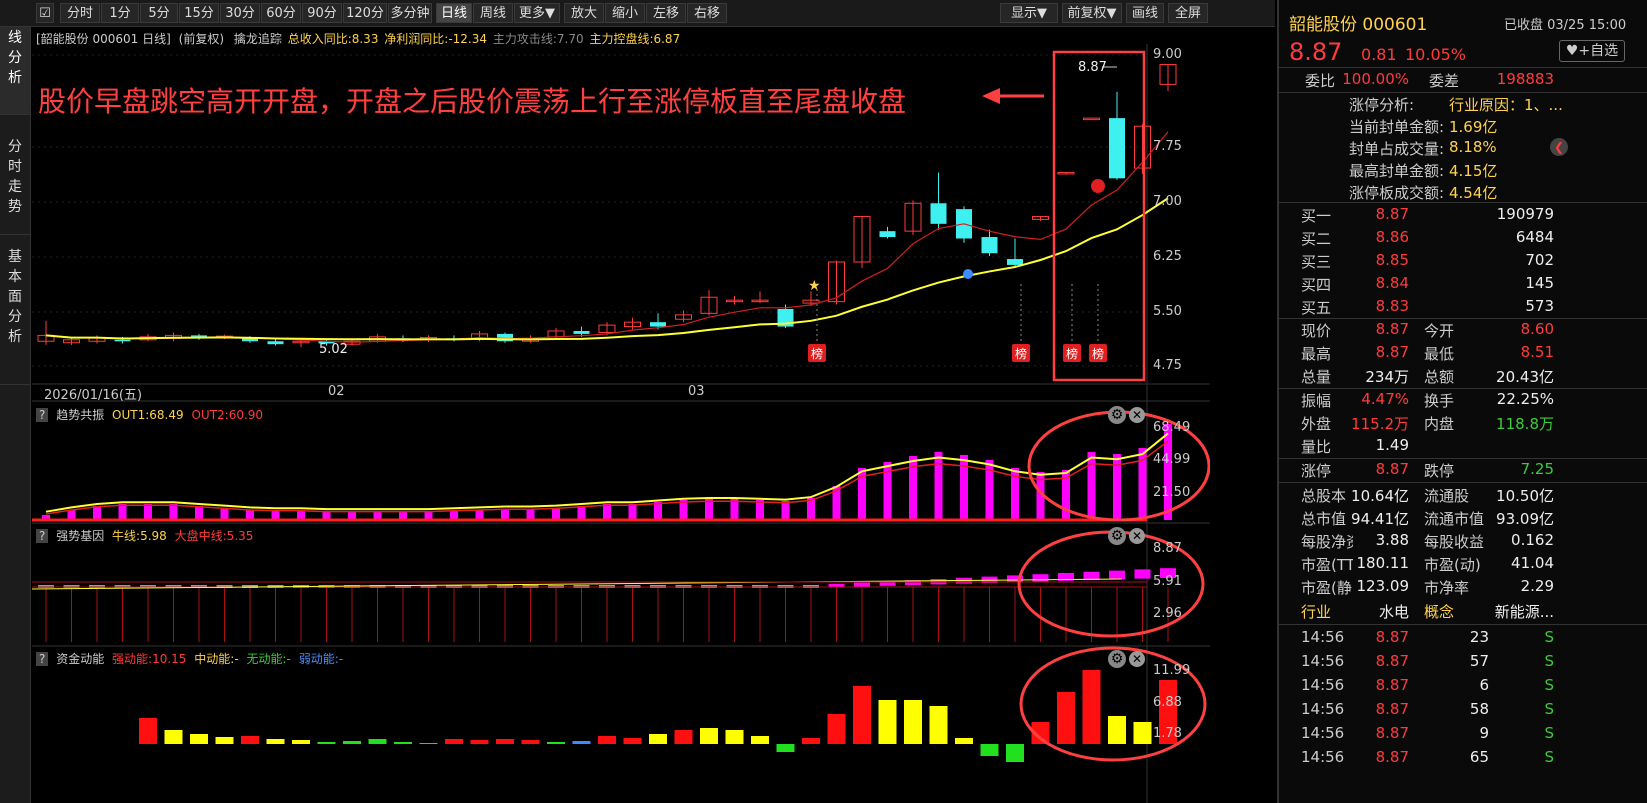 This screenshot has width=1647, height=803. What do you see at coordinates (1532, 563) in the screenshot?
I see `fund-value: 41.04` at bounding box center [1532, 563].